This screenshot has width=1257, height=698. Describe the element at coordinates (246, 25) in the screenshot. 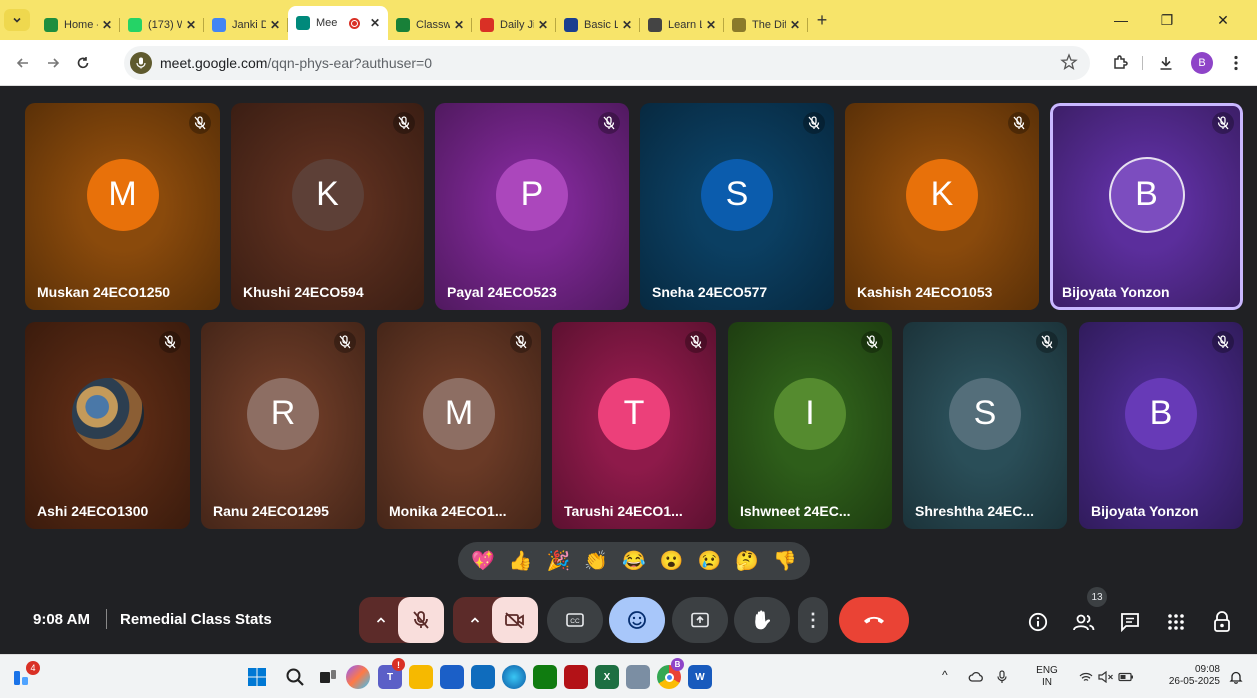

I see `browser-tab: Janki De ✕` at that location.